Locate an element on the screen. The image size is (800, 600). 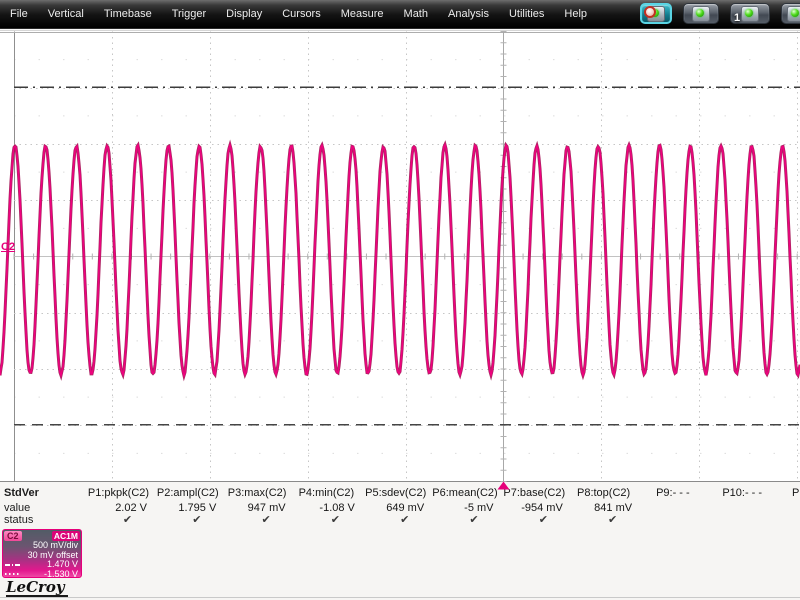
display-lamp-button is located at coordinates (701, 13).